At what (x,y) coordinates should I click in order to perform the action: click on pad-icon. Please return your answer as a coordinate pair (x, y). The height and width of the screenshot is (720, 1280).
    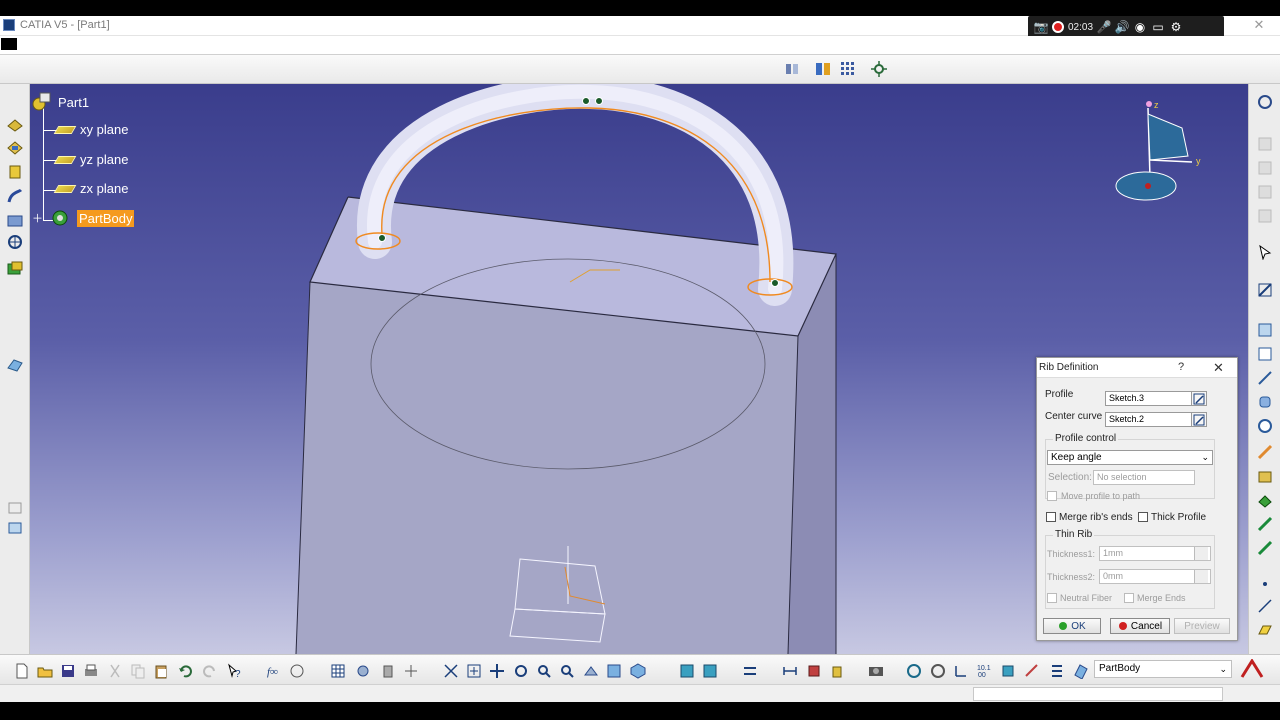
    Looking at the image, I should click on (15, 124).